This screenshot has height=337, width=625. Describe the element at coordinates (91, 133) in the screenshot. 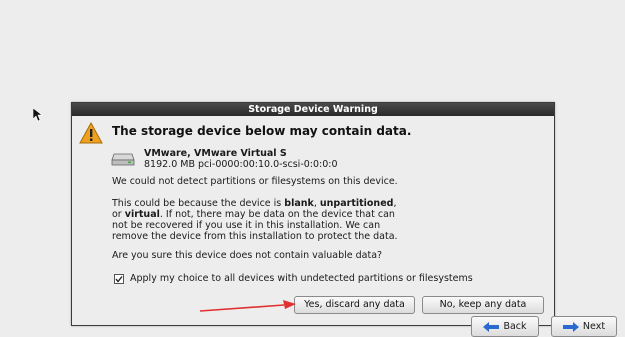

I see `warning-triangle-icon` at that location.